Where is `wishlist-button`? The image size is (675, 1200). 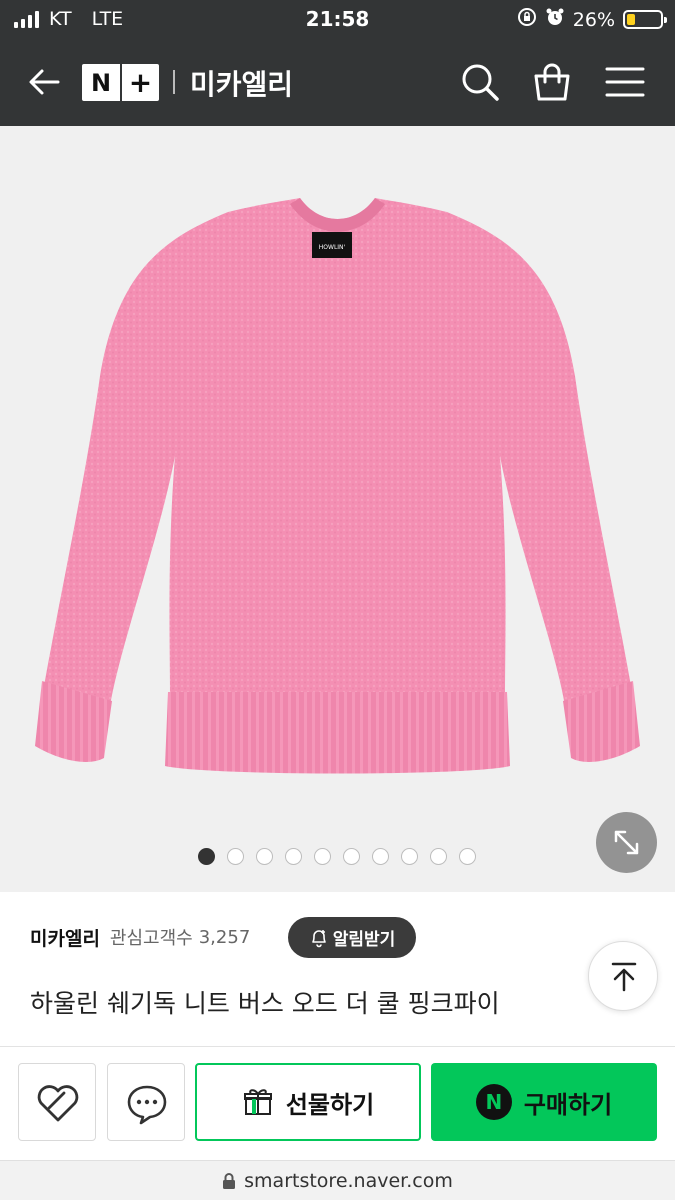 wishlist-button is located at coordinates (57, 1102).